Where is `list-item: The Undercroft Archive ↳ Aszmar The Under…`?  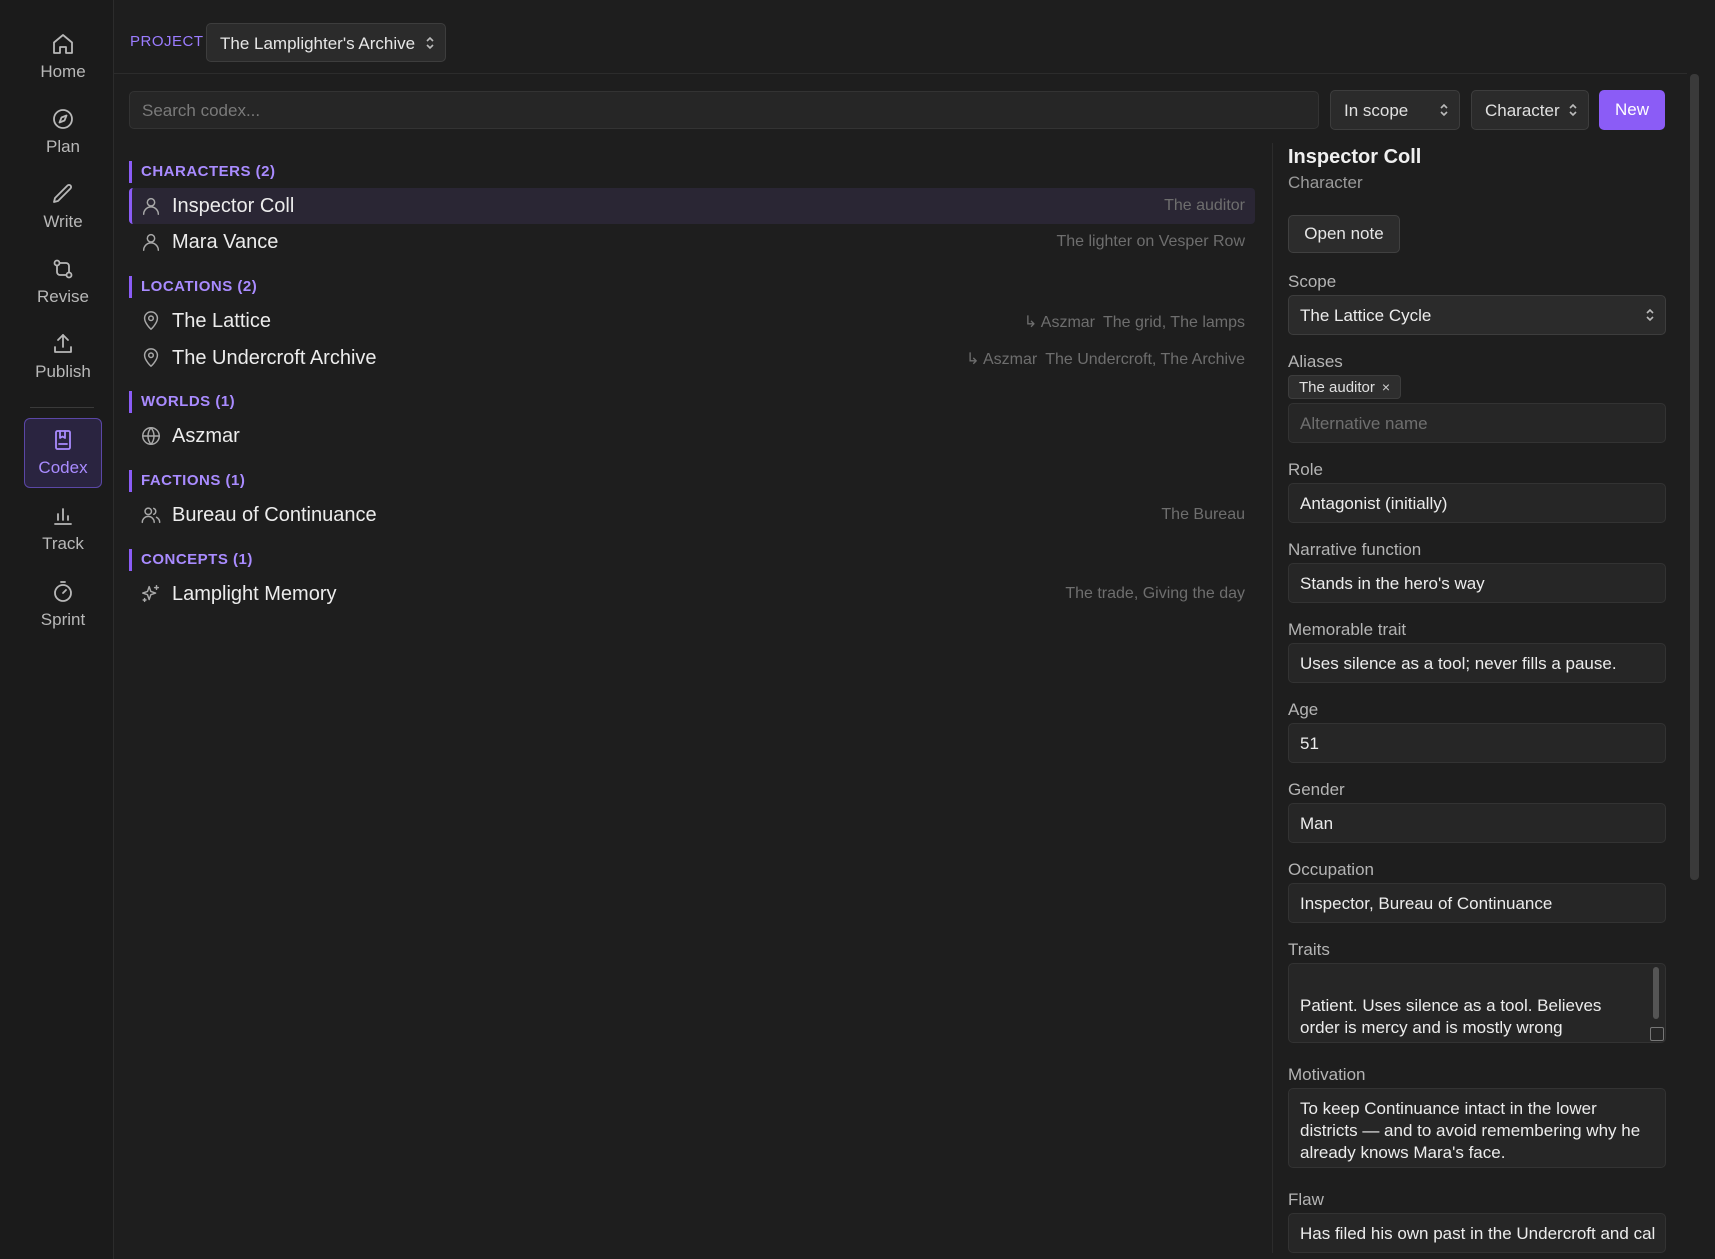
list-item: The Undercroft Archive ↳ Aszmar The Under… is located at coordinates (692, 358).